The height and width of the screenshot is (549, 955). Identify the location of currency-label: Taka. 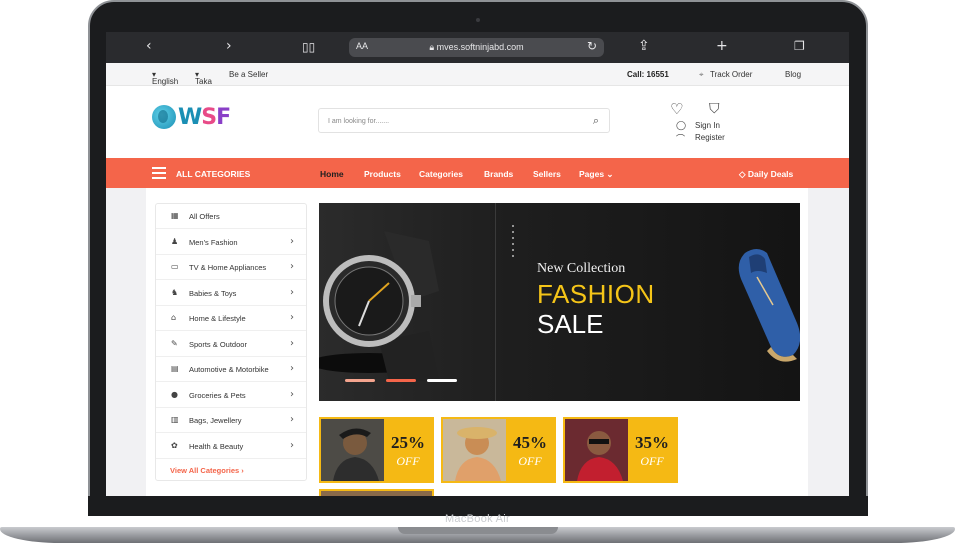
(203, 81).